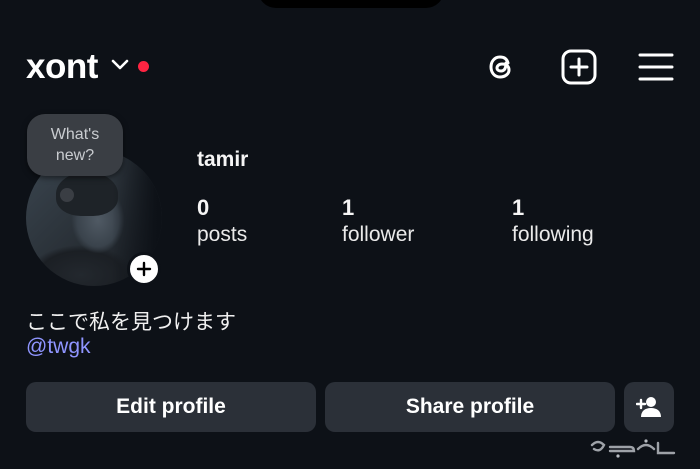 This screenshot has width=700, height=469. What do you see at coordinates (58, 347) in the screenshot?
I see `handle-link: @twgk` at bounding box center [58, 347].